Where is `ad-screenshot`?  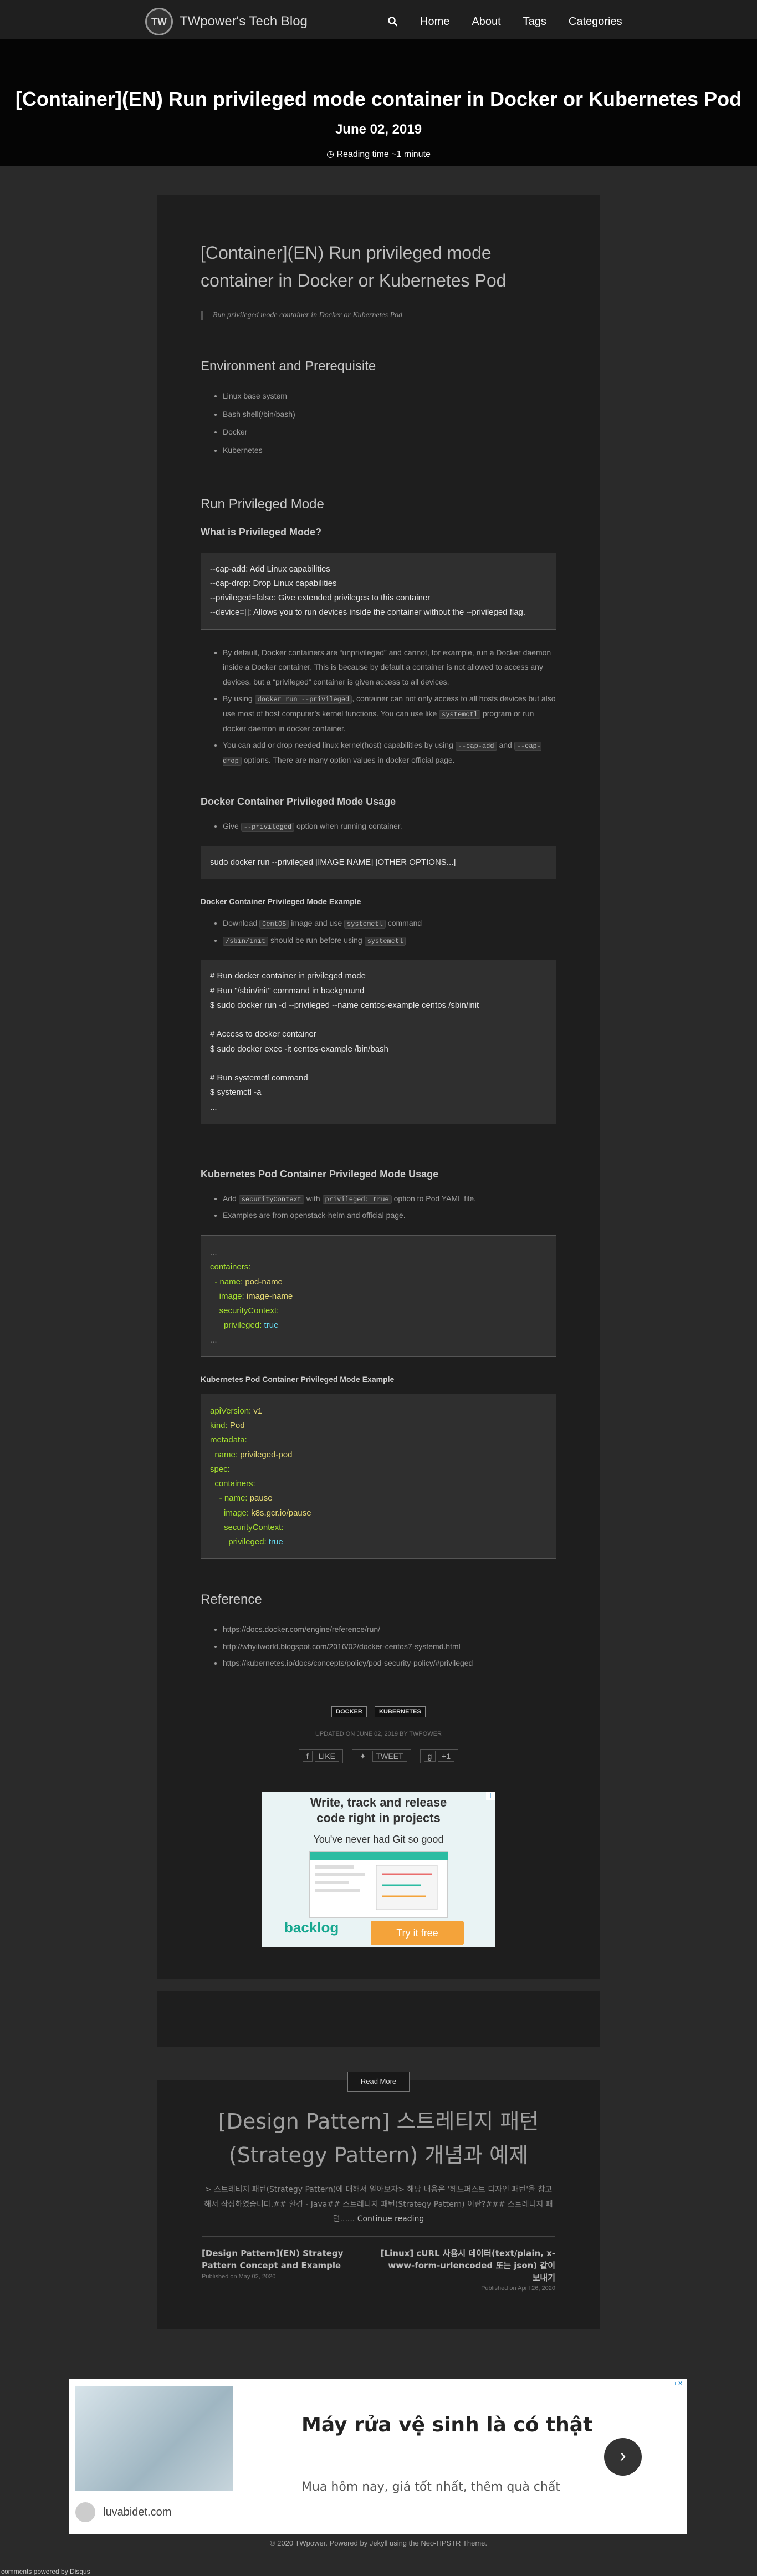
ad-screenshot is located at coordinates (378, 1884).